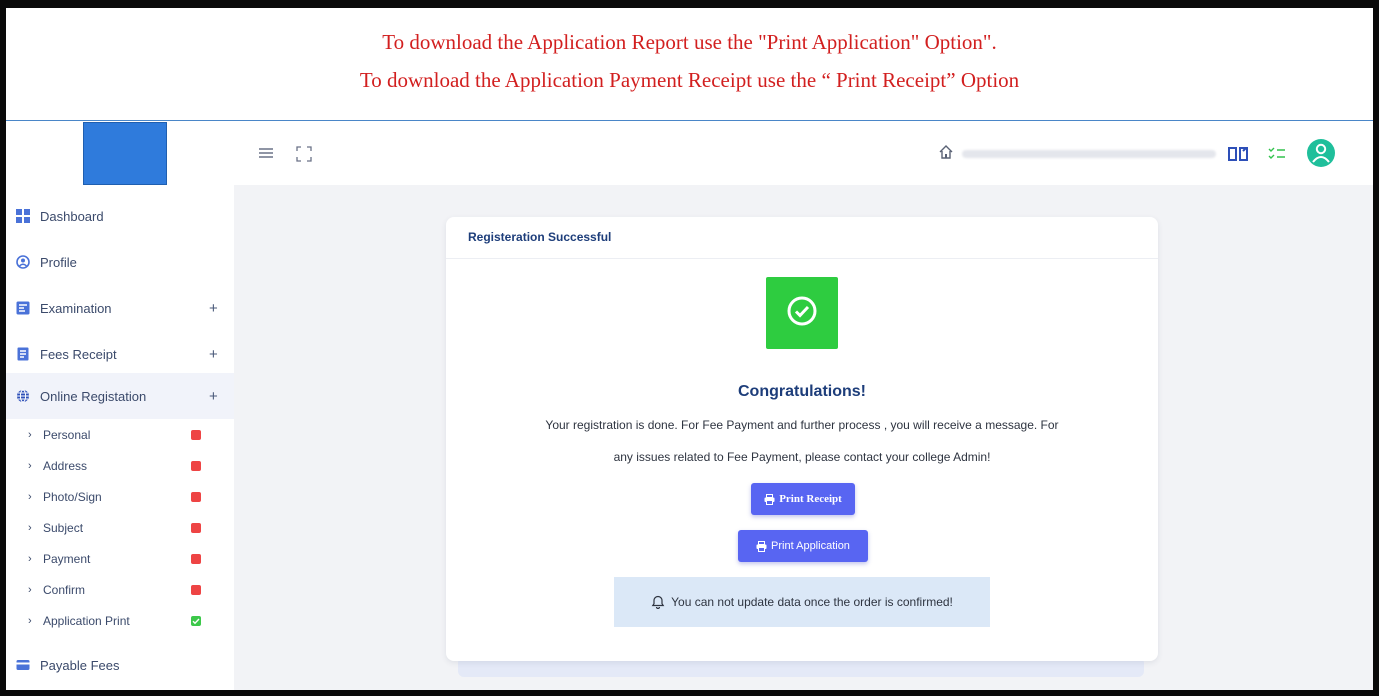 The image size is (1379, 696). Describe the element at coordinates (76, 308) in the screenshot. I see `sidebar-item-label: Examination` at that location.